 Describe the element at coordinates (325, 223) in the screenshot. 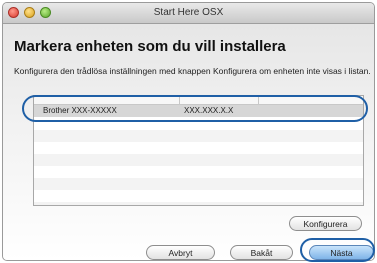

I see `configure-button: Konfigurera` at that location.